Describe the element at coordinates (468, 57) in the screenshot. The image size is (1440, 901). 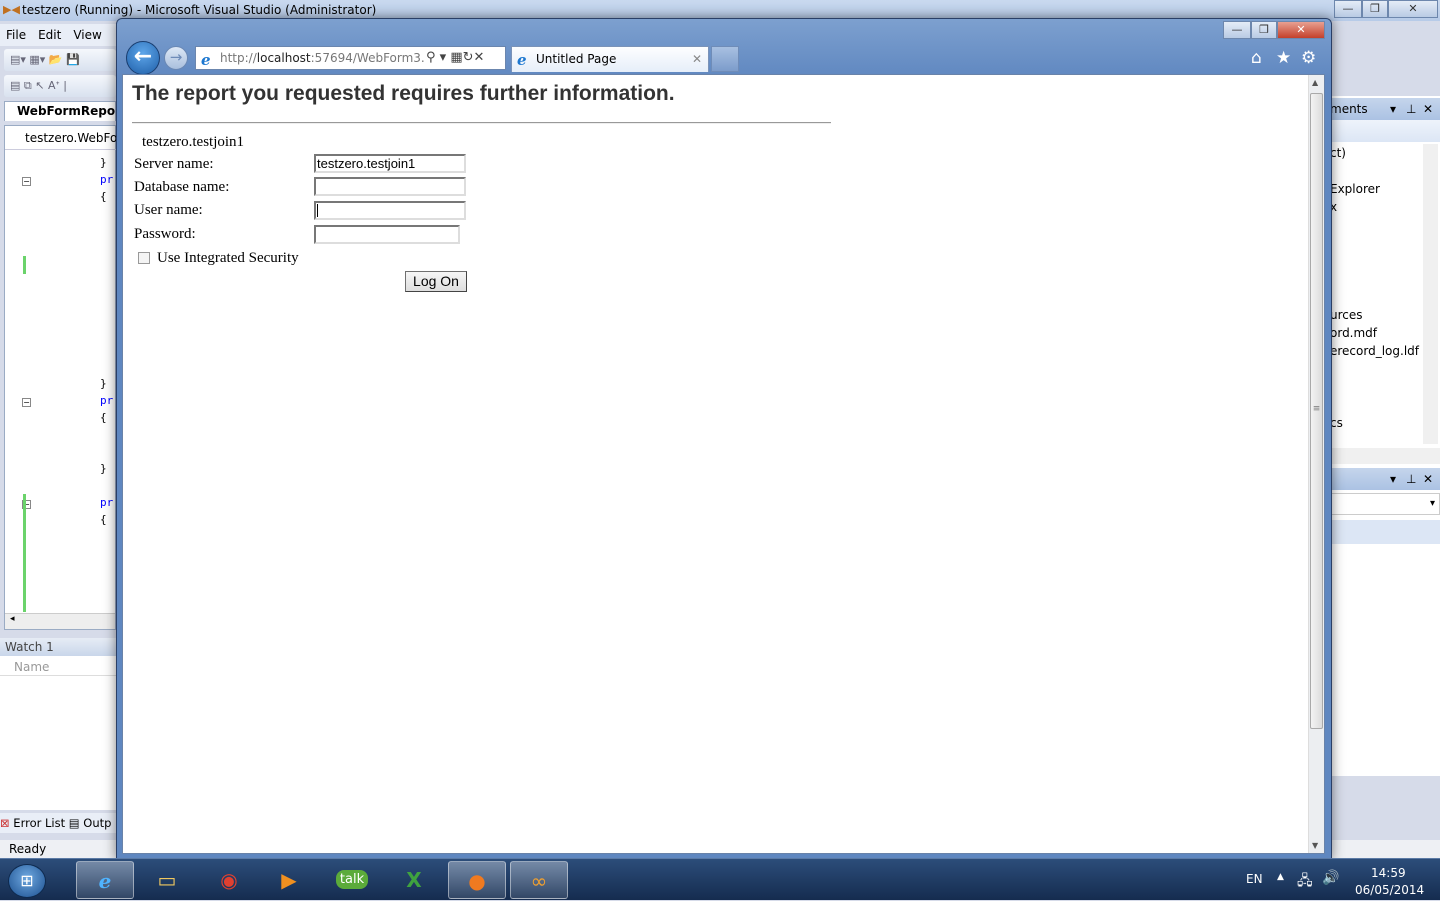
I see `refresh-icon: ↻` at that location.